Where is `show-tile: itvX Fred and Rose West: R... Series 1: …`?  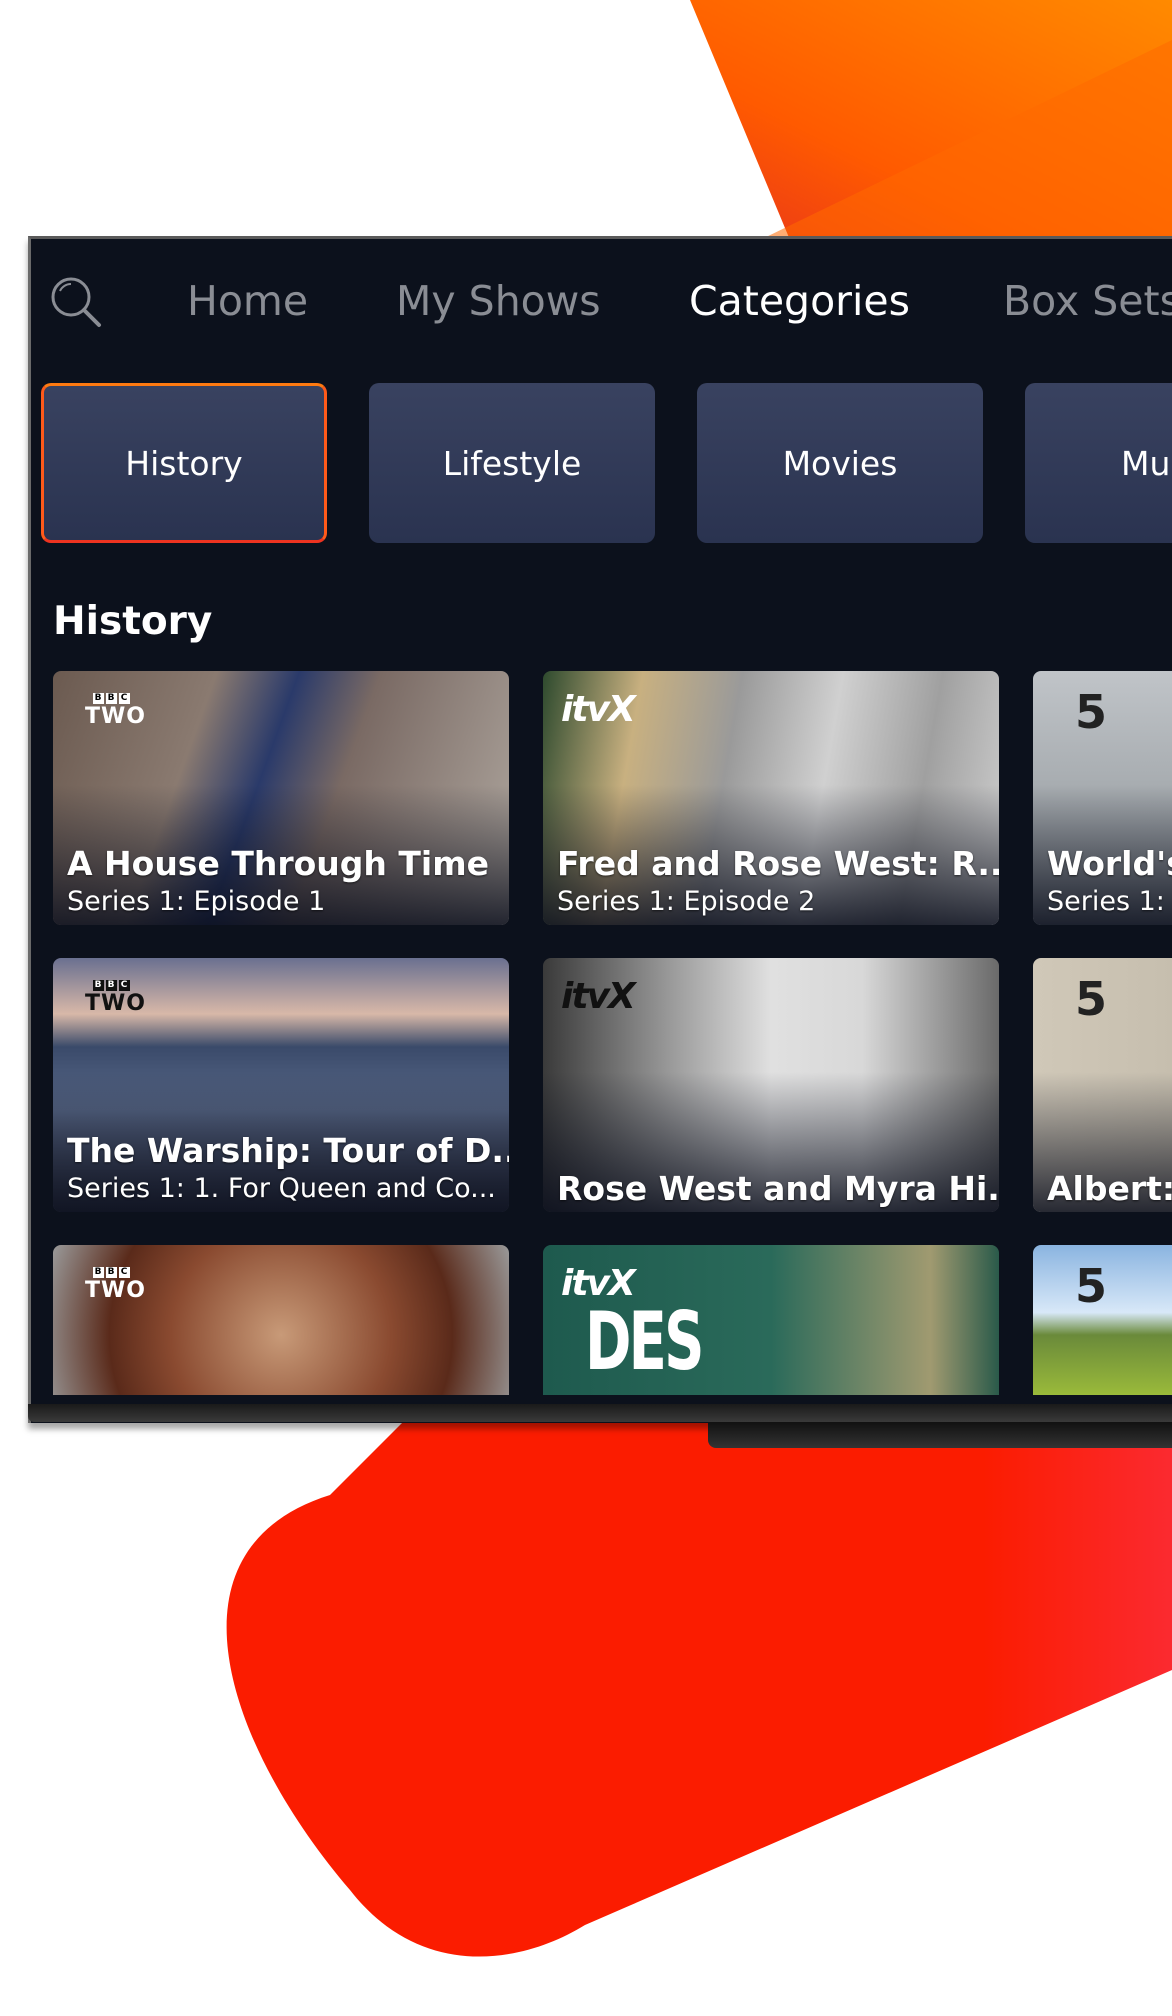
show-tile: itvX Fred and Rose West: R... Series 1: … is located at coordinates (771, 798).